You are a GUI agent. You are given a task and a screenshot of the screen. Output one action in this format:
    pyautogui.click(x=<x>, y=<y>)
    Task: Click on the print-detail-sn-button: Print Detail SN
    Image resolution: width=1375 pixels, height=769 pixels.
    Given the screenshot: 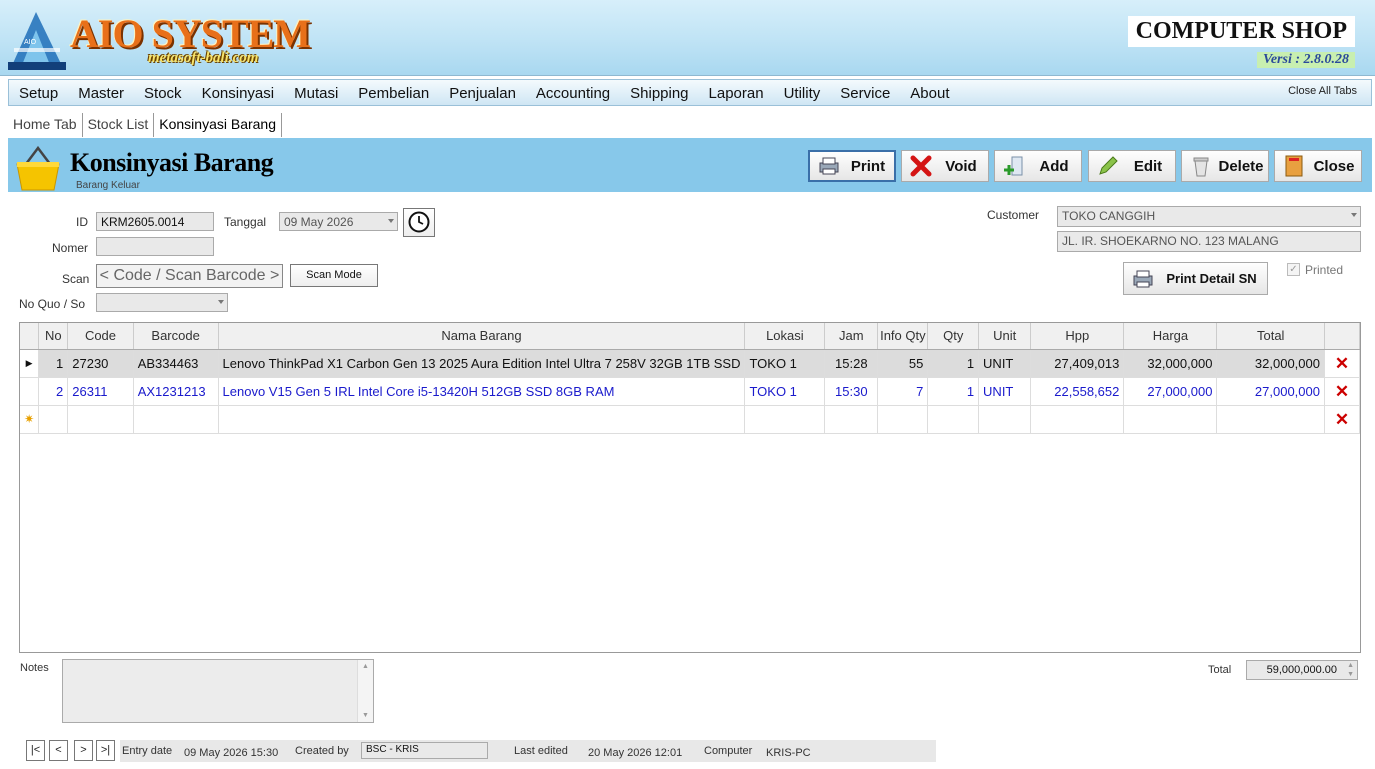 What is the action you would take?
    pyautogui.click(x=1195, y=278)
    